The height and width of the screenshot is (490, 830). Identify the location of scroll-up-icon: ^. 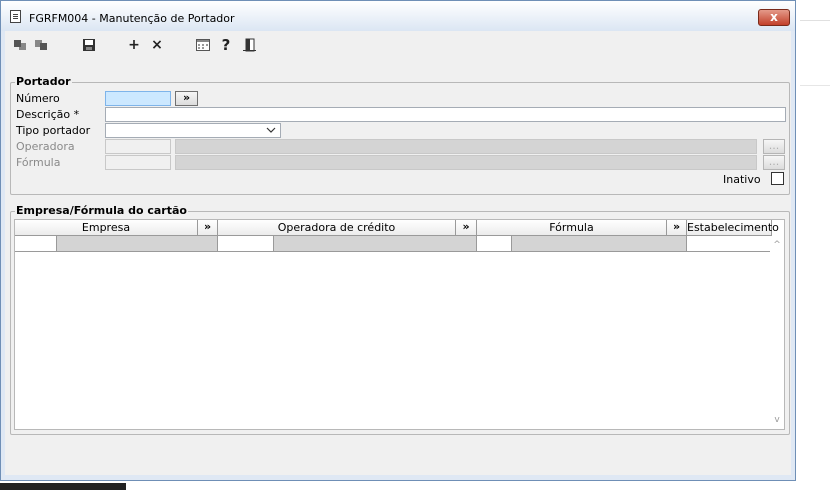
(777, 245).